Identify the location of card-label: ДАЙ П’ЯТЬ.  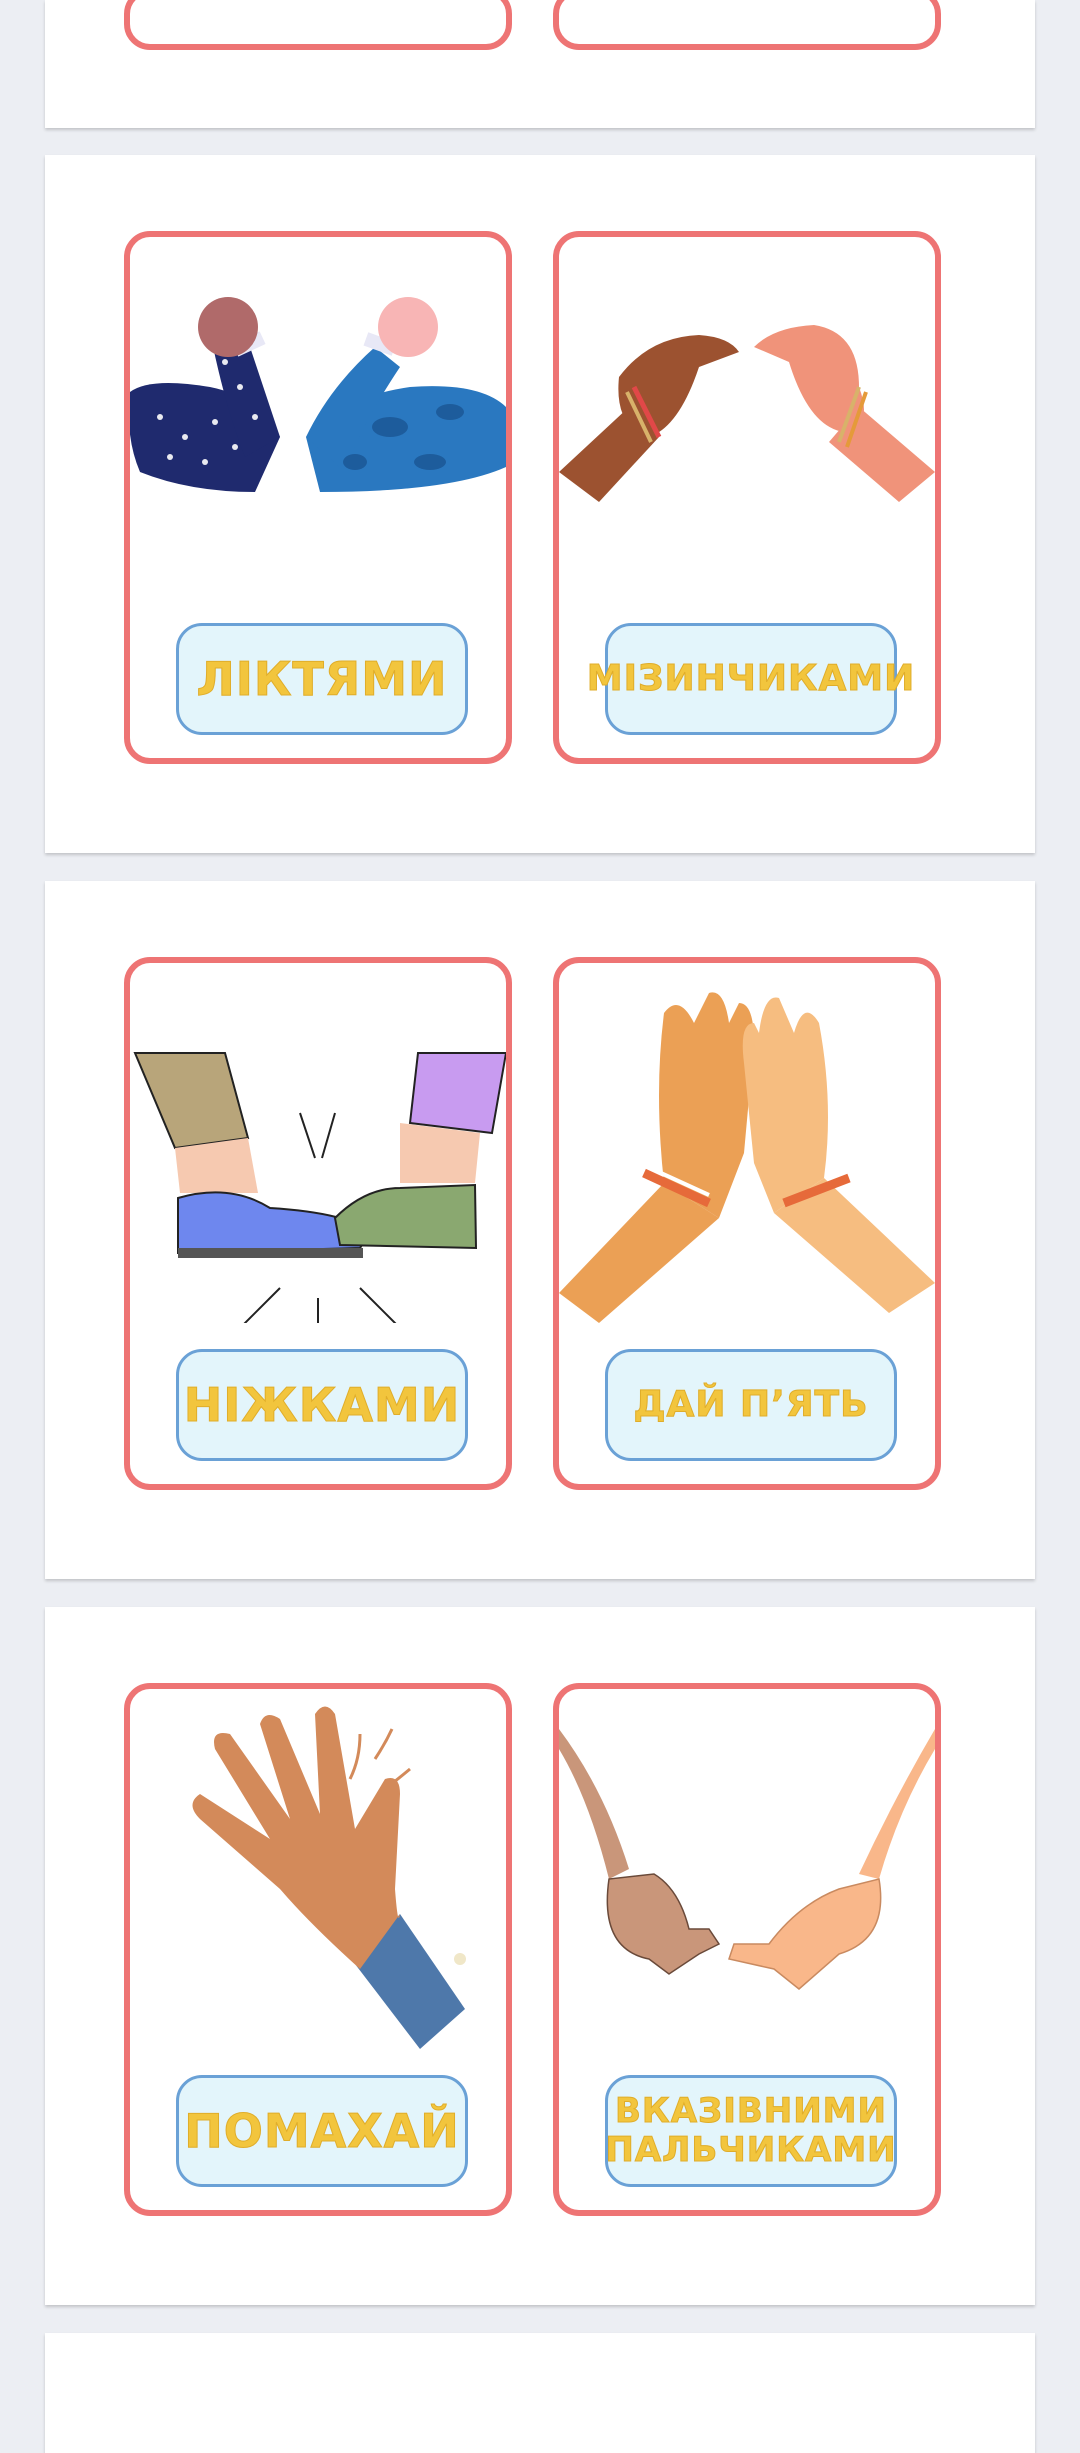
(751, 1405).